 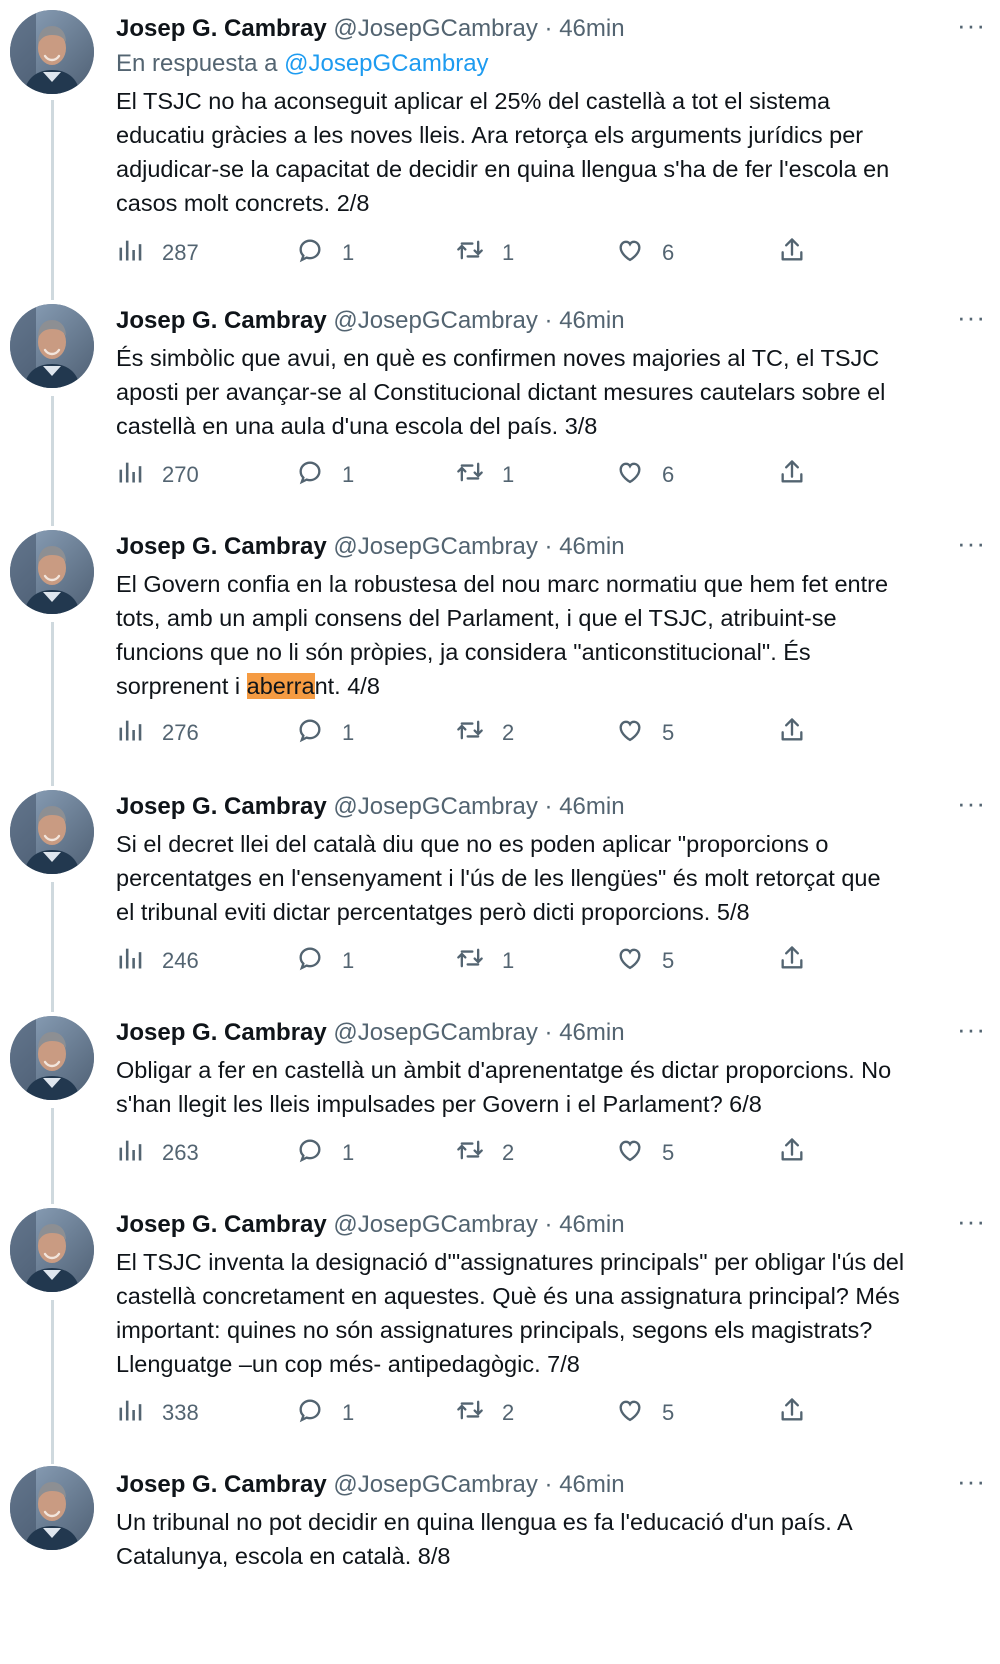 I want to click on views-count: 287, so click(x=180, y=252).